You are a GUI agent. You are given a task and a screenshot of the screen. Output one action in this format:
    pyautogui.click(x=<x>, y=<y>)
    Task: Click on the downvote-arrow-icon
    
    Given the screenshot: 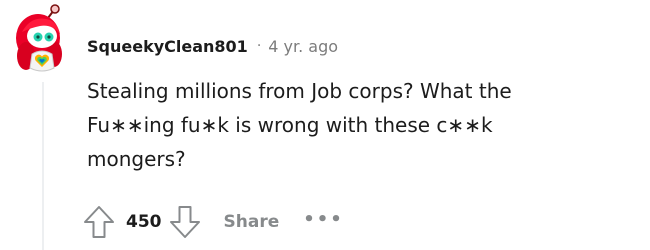 What is the action you would take?
    pyautogui.click(x=184, y=222)
    